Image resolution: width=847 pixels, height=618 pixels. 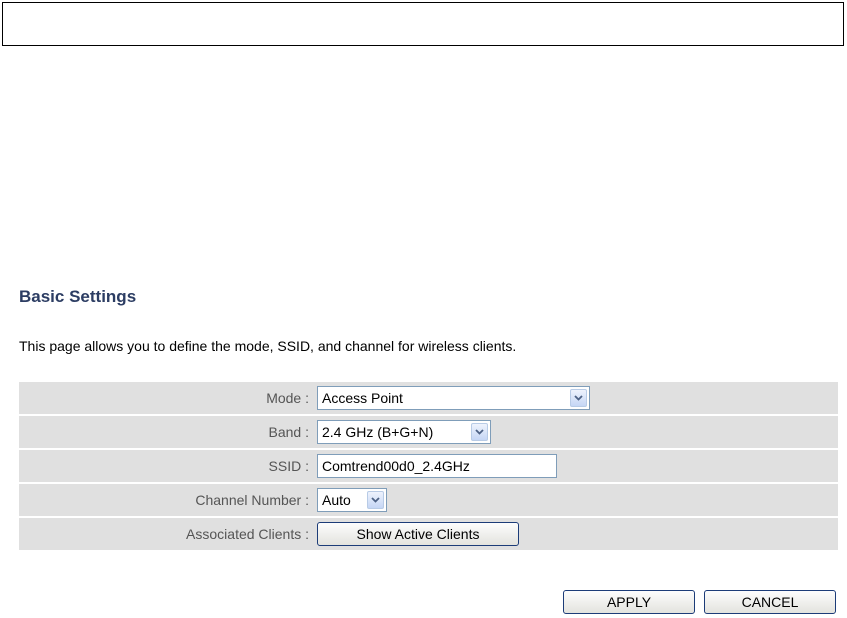 I want to click on channel-select: Auto, so click(x=352, y=500).